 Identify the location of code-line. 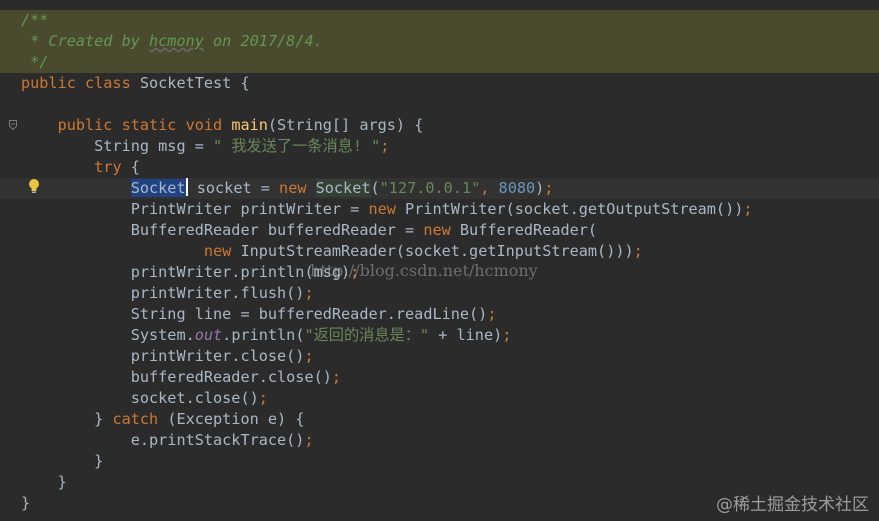
(439, 104).